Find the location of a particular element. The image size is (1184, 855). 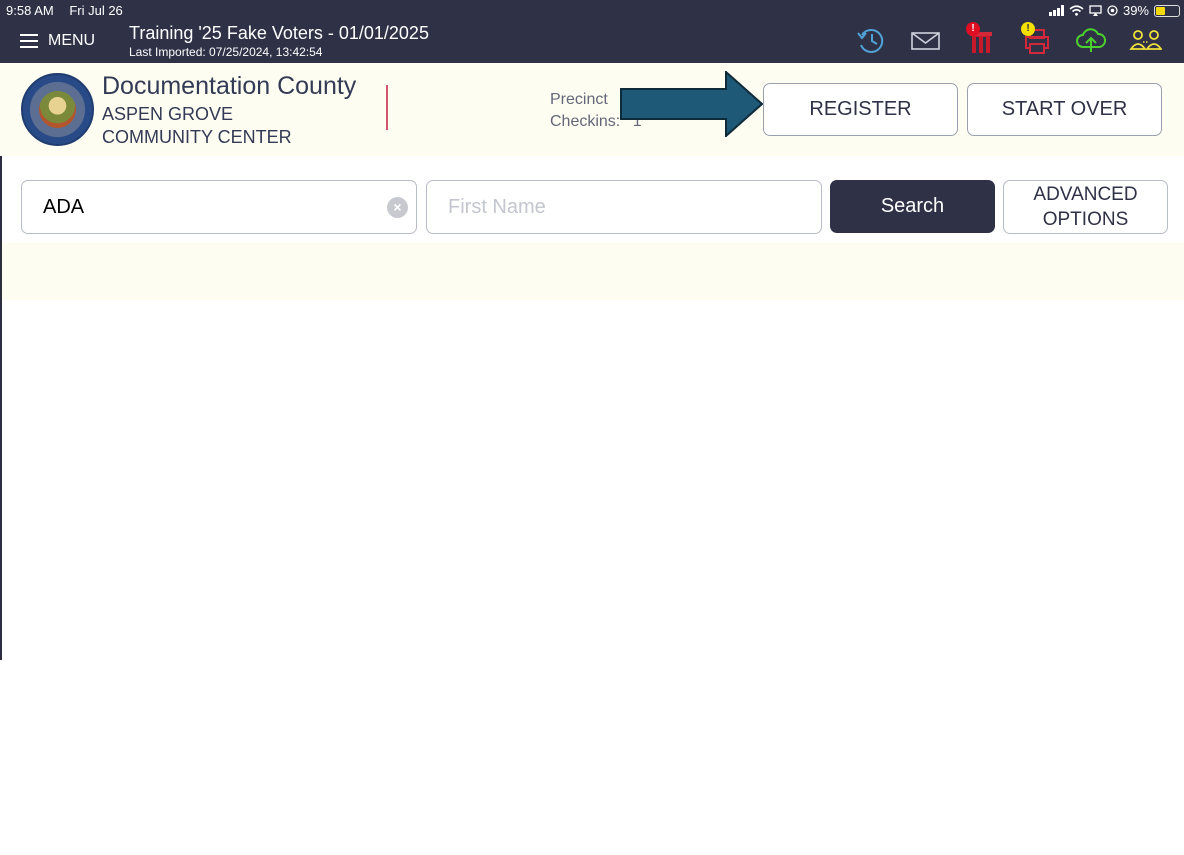

screen-mirror-icon is located at coordinates (1095, 10).